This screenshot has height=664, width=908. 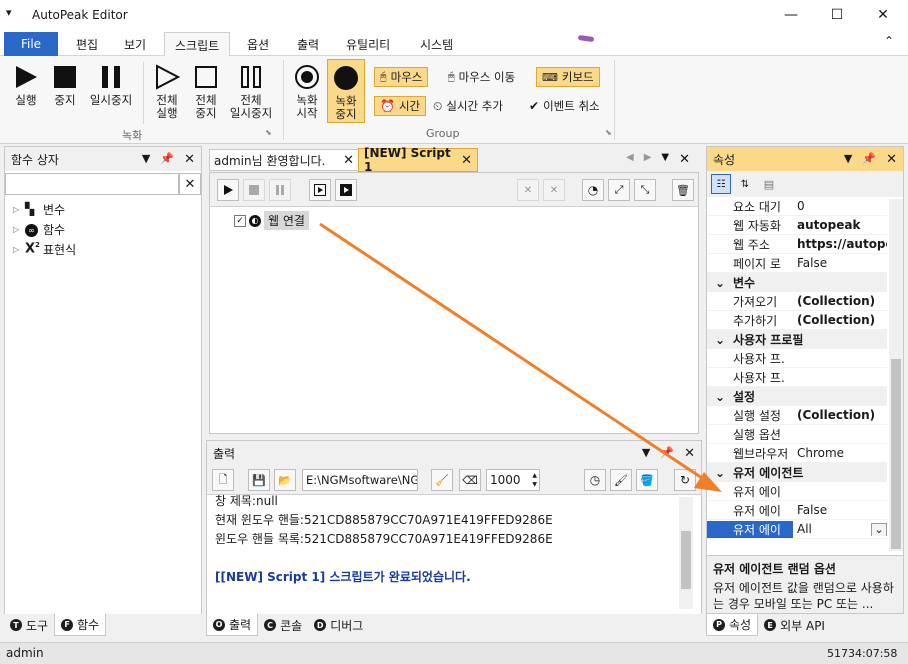 What do you see at coordinates (883, 15) in the screenshot?
I see `close-button: ✕` at bounding box center [883, 15].